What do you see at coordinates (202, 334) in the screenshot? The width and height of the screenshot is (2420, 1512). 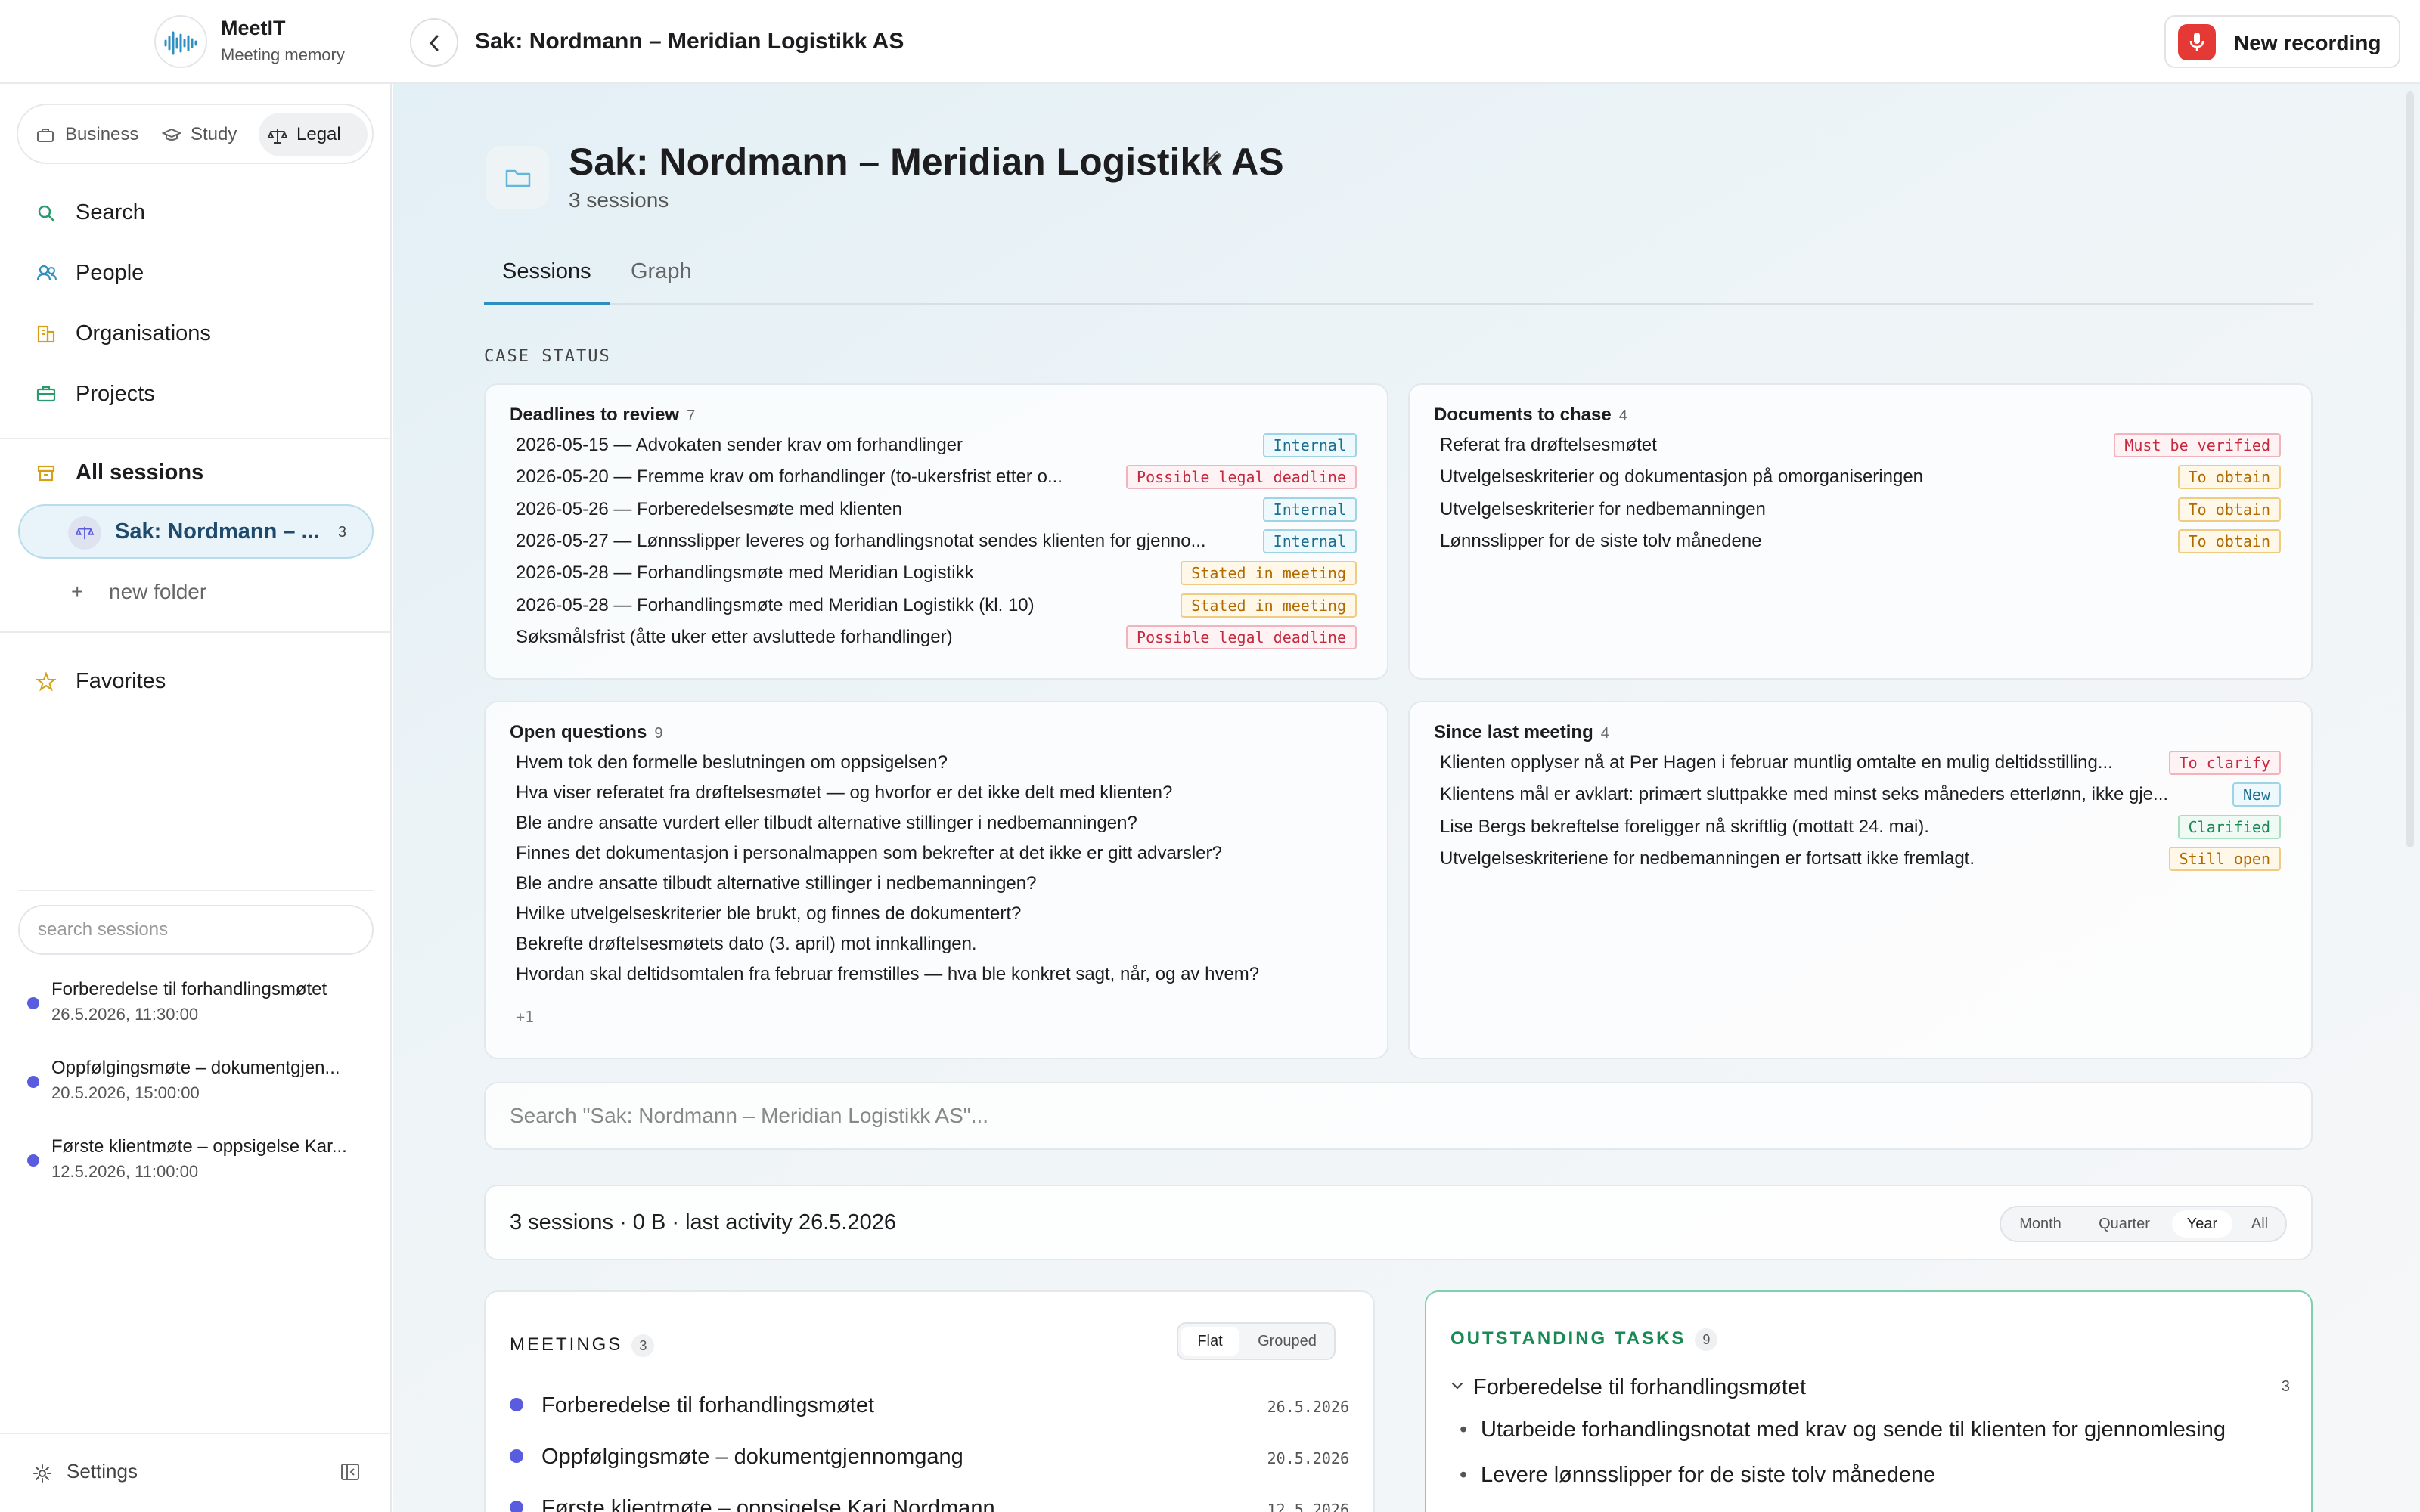 I see `nav-organisations: Organisations` at bounding box center [202, 334].